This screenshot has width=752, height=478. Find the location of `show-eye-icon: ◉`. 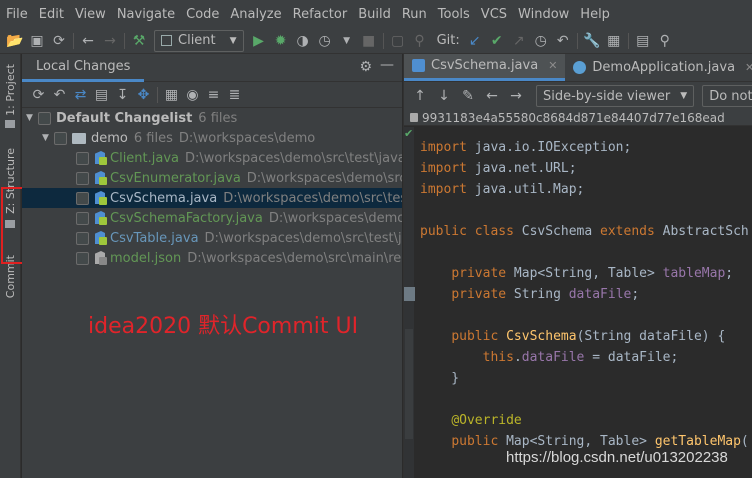

show-eye-icon: ◉ is located at coordinates (192, 95).